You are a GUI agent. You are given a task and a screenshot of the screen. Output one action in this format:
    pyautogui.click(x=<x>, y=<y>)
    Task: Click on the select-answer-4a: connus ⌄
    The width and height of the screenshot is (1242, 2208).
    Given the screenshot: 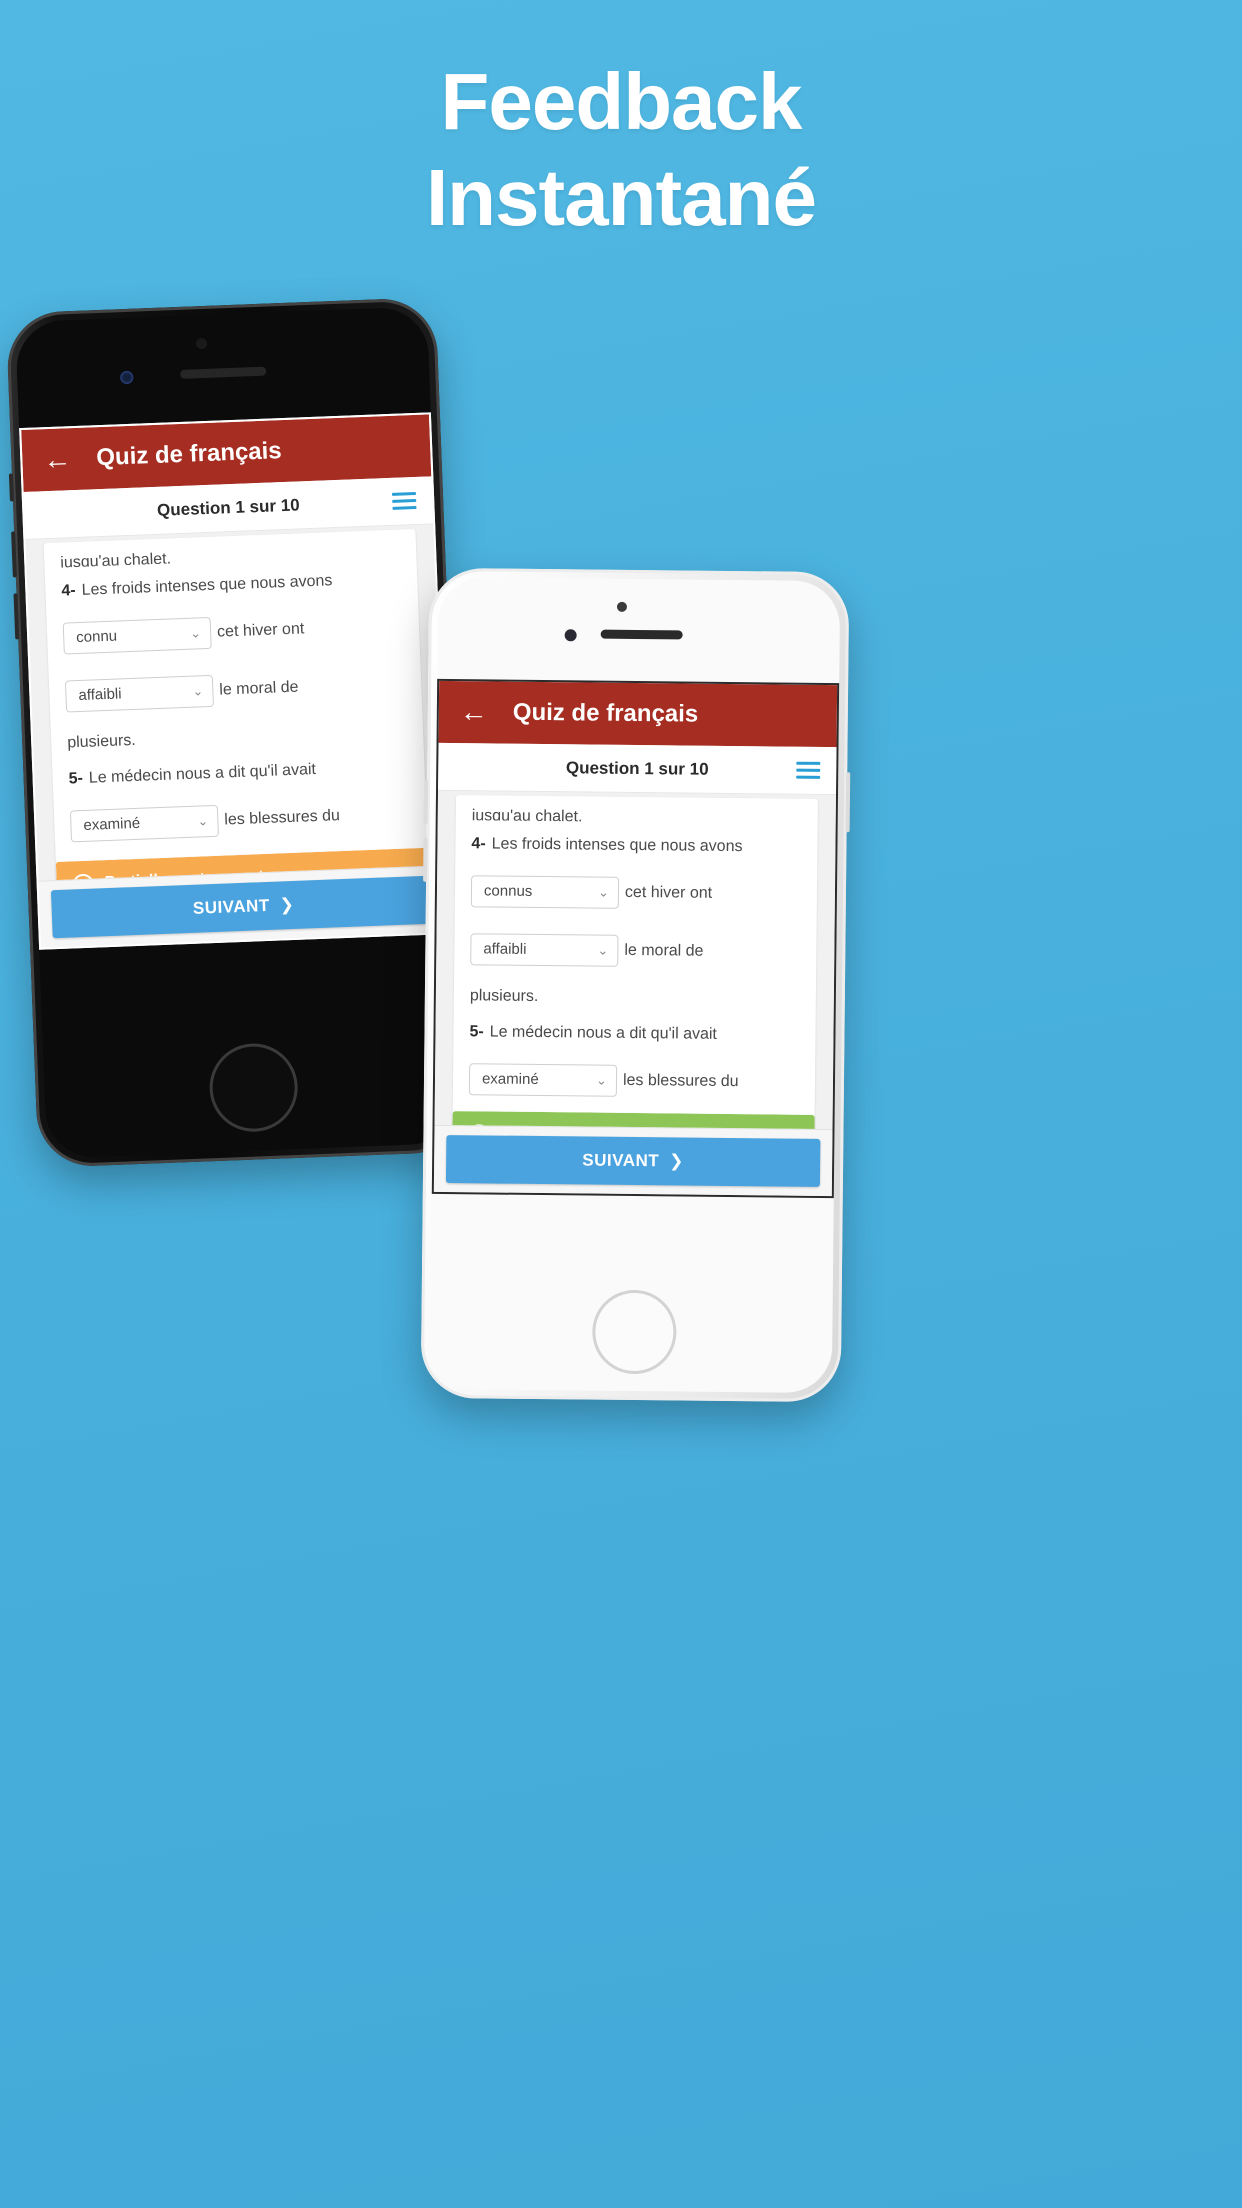 What is the action you would take?
    pyautogui.click(x=545, y=892)
    